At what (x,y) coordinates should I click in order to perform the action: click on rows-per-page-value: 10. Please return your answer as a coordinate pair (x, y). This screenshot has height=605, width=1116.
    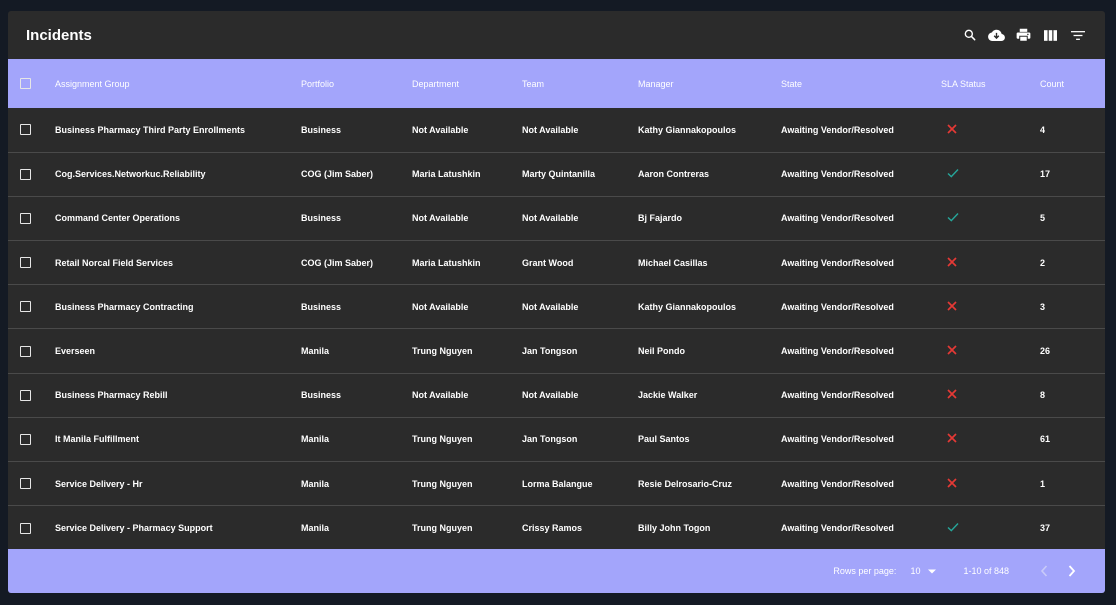
    Looking at the image, I should click on (915, 571).